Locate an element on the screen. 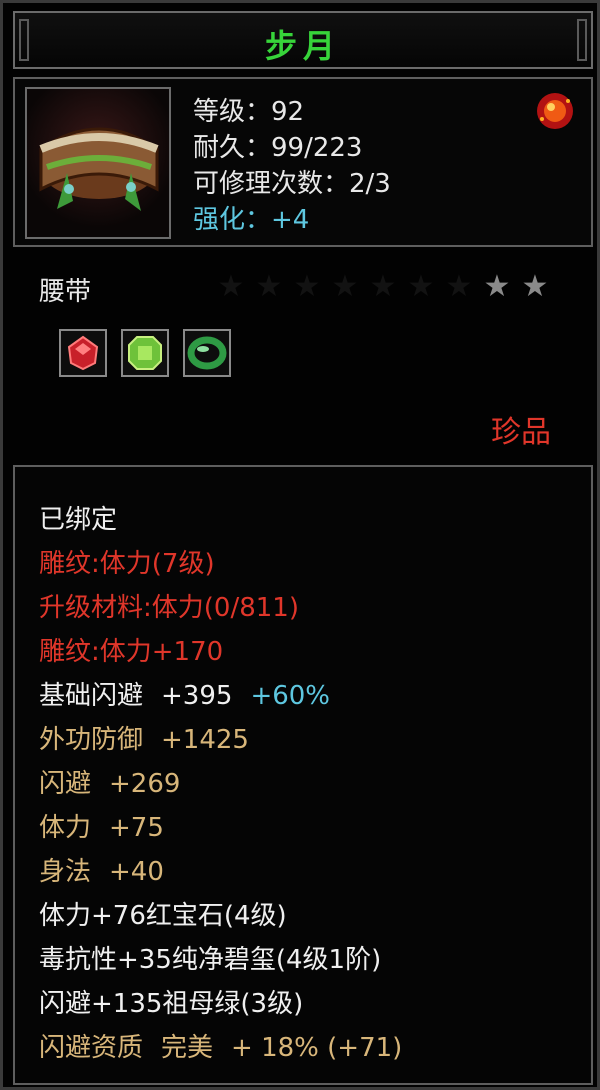 The width and height of the screenshot is (600, 1090). jade-ring-icon is located at coordinates (207, 353).